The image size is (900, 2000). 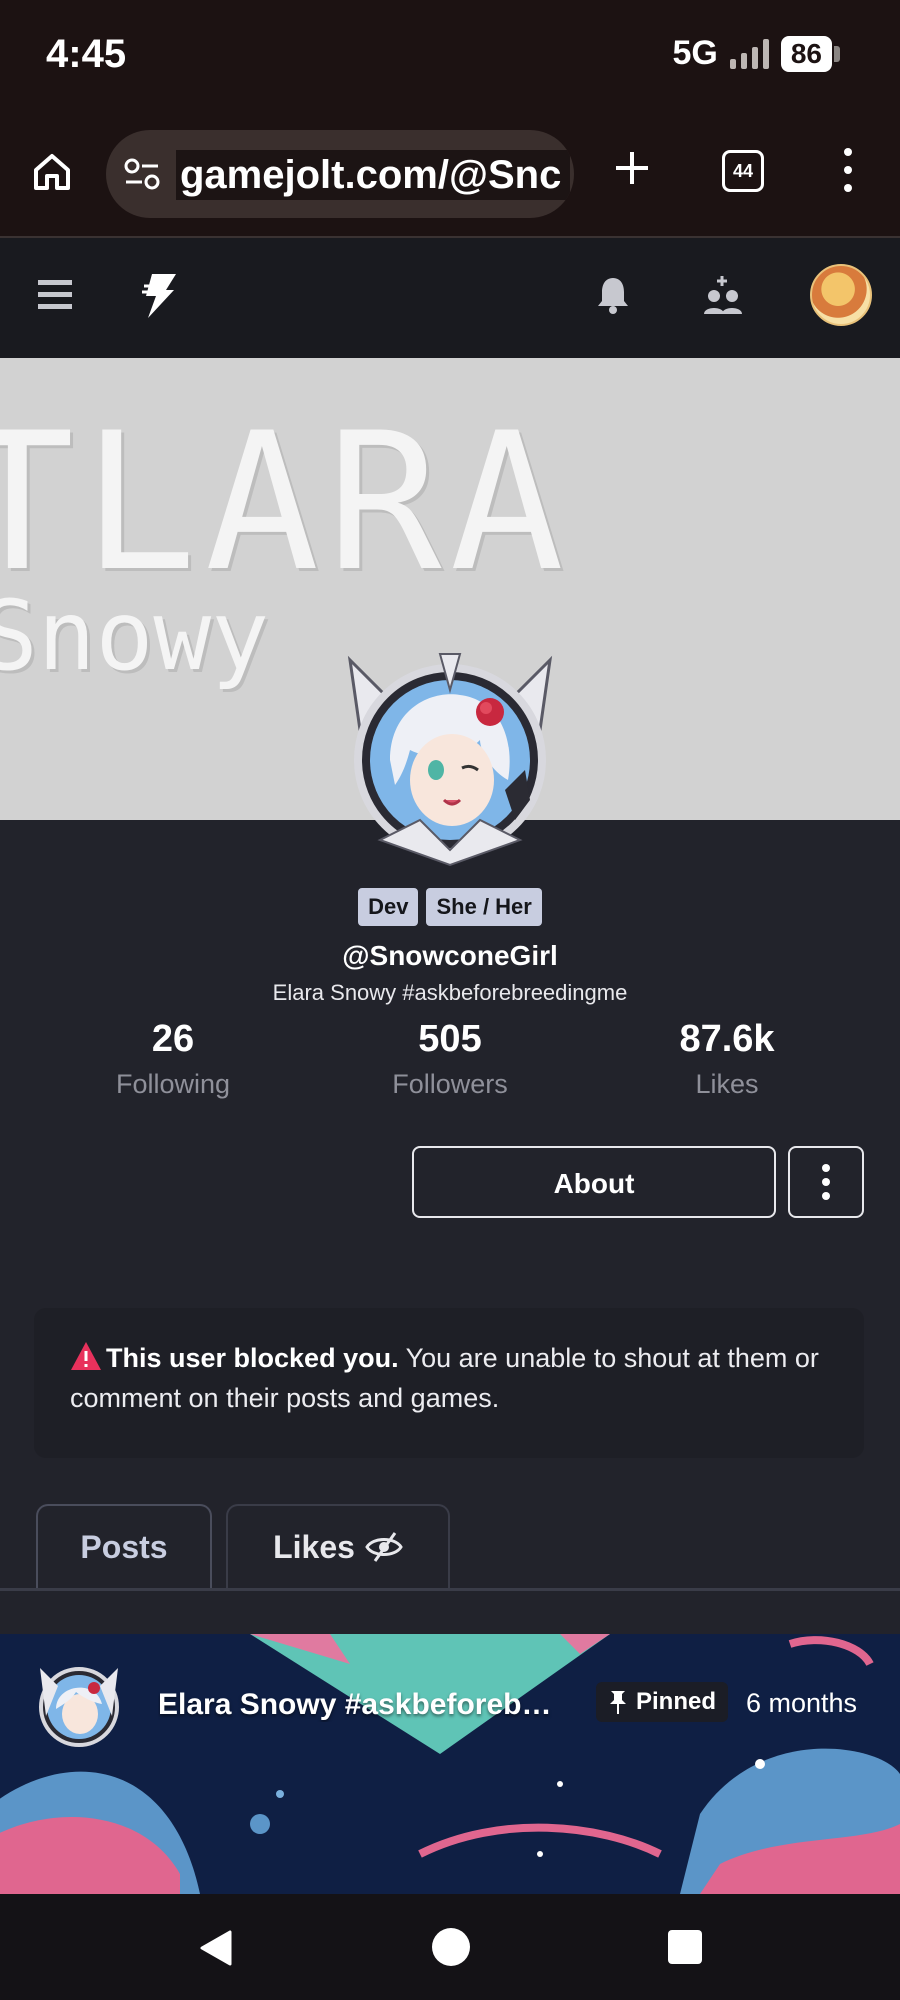 I want to click on tab-likes: Likes, so click(x=338, y=1546).